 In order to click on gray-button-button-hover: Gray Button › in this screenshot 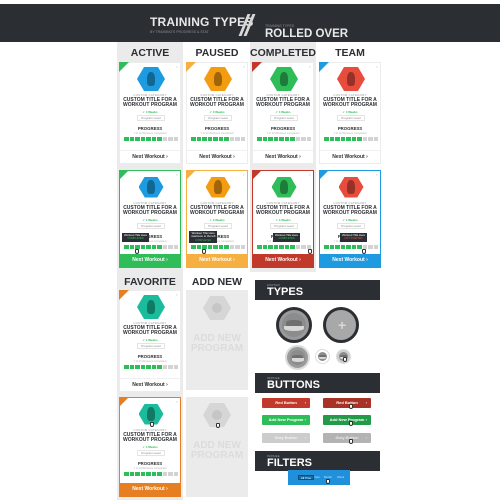, I will do `click(347, 438)`.